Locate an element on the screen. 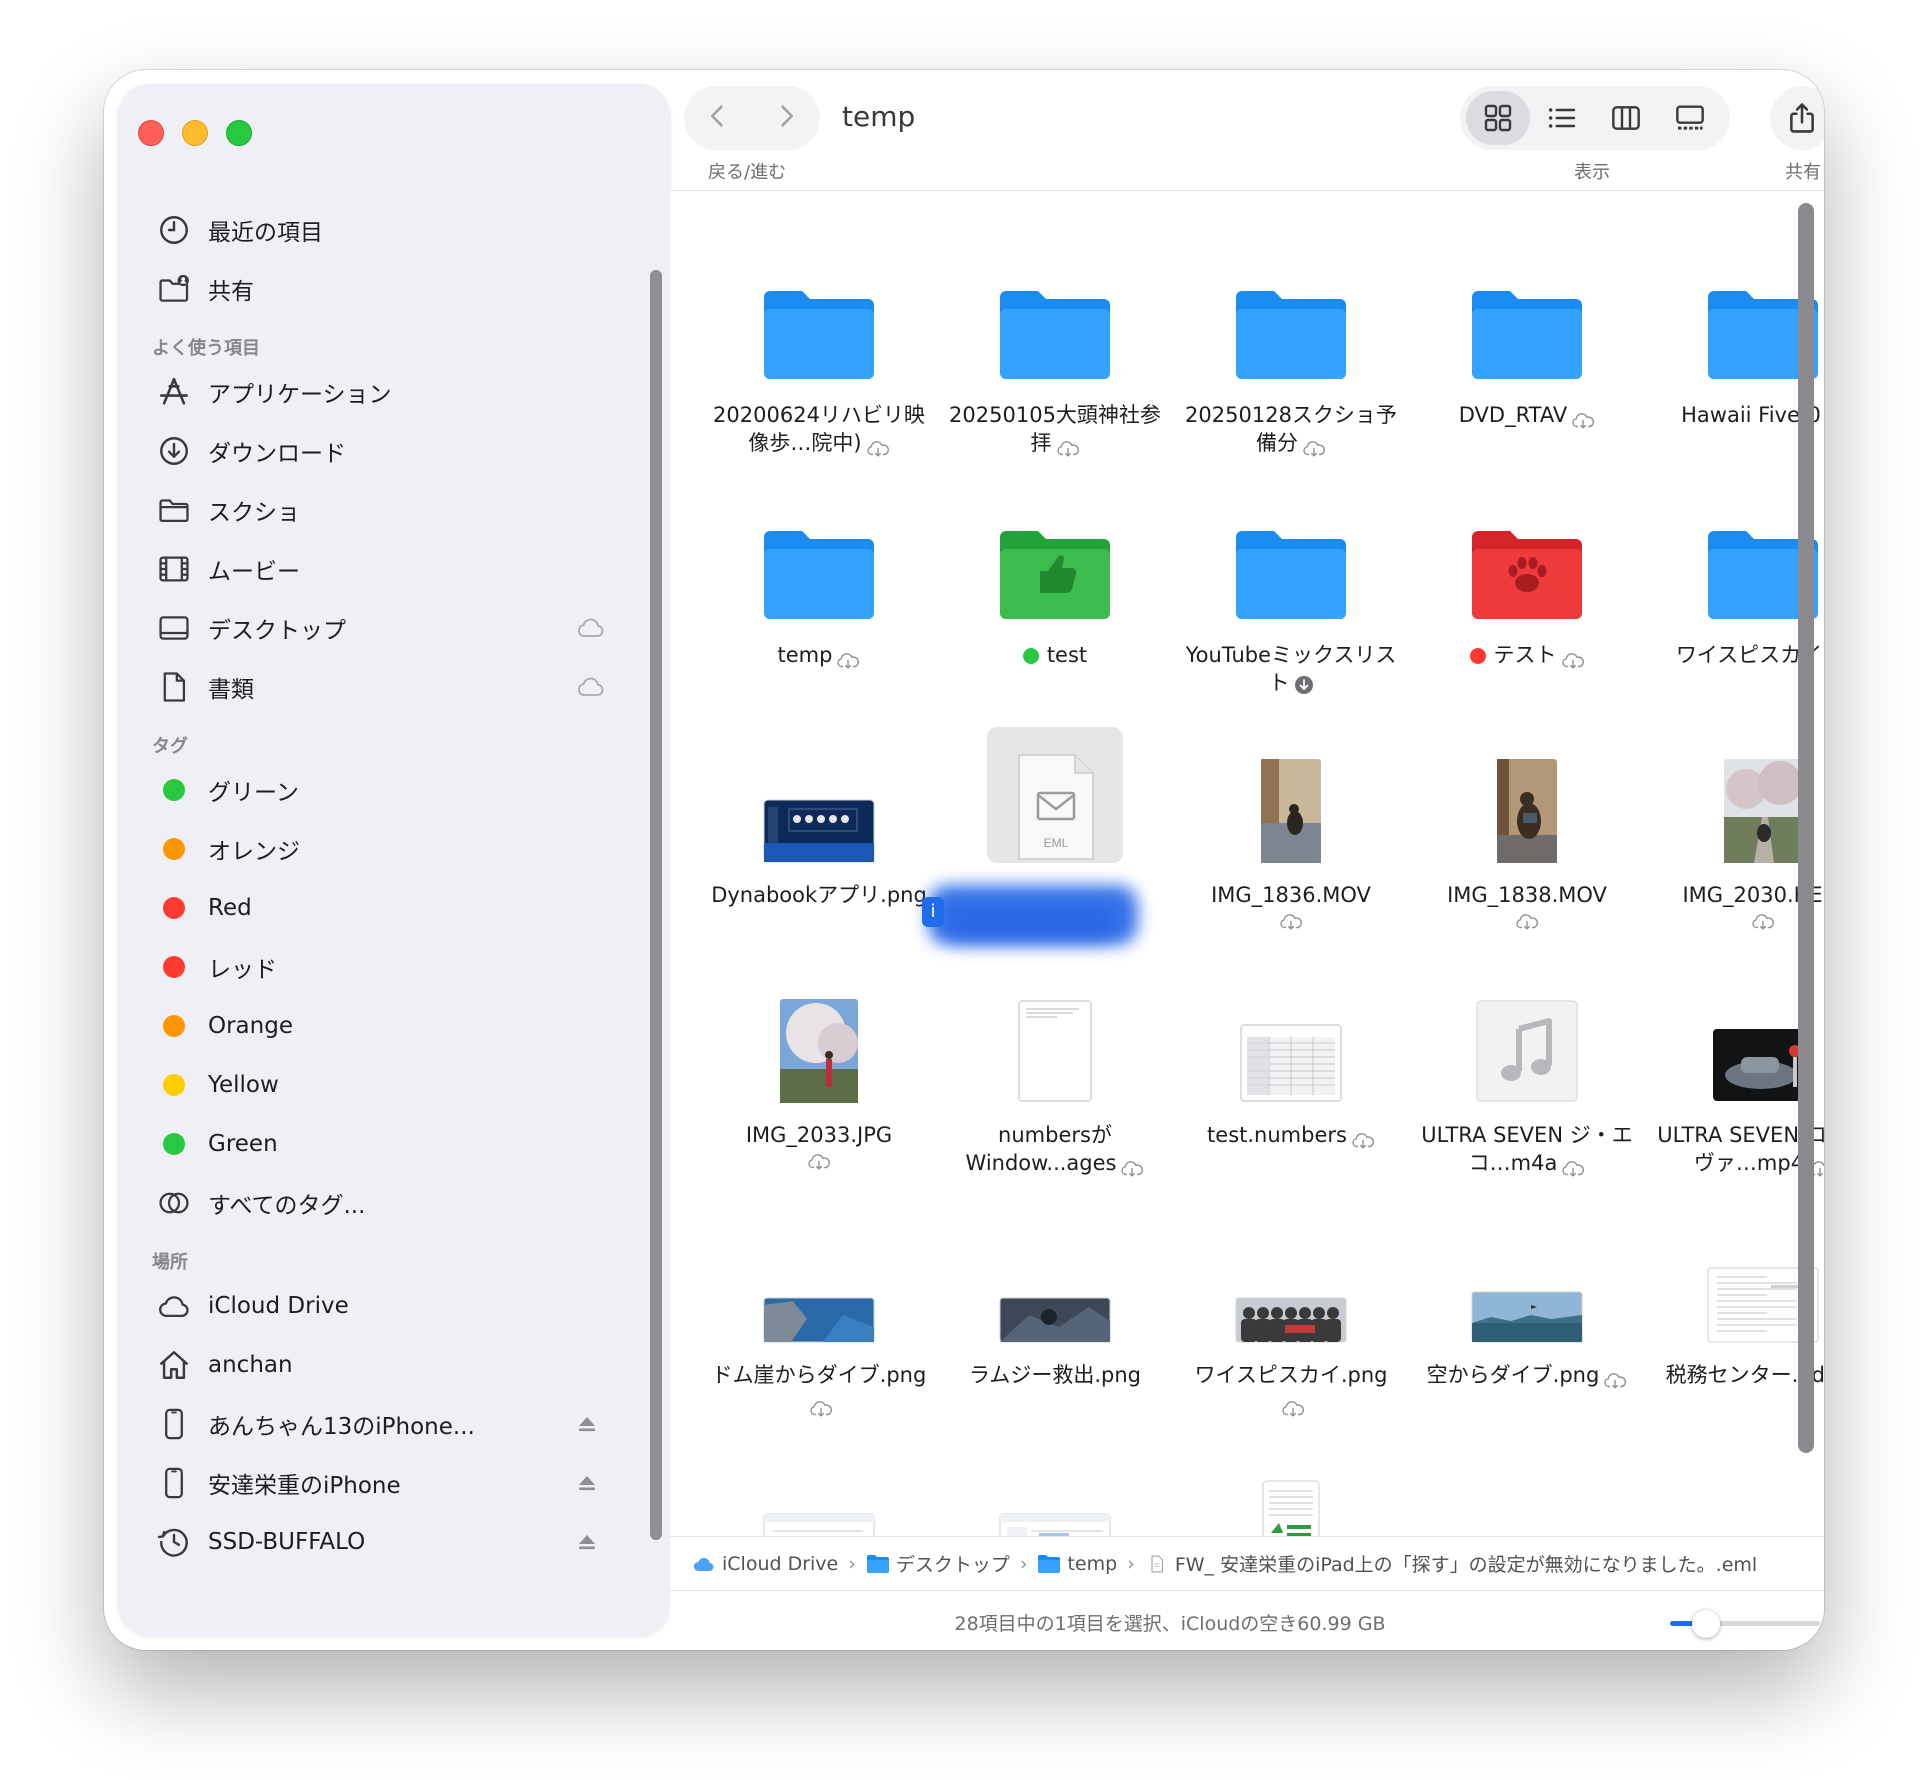 This screenshot has width=1920, height=1780. image-sky-thumbnail-icon is located at coordinates (1527, 1288).